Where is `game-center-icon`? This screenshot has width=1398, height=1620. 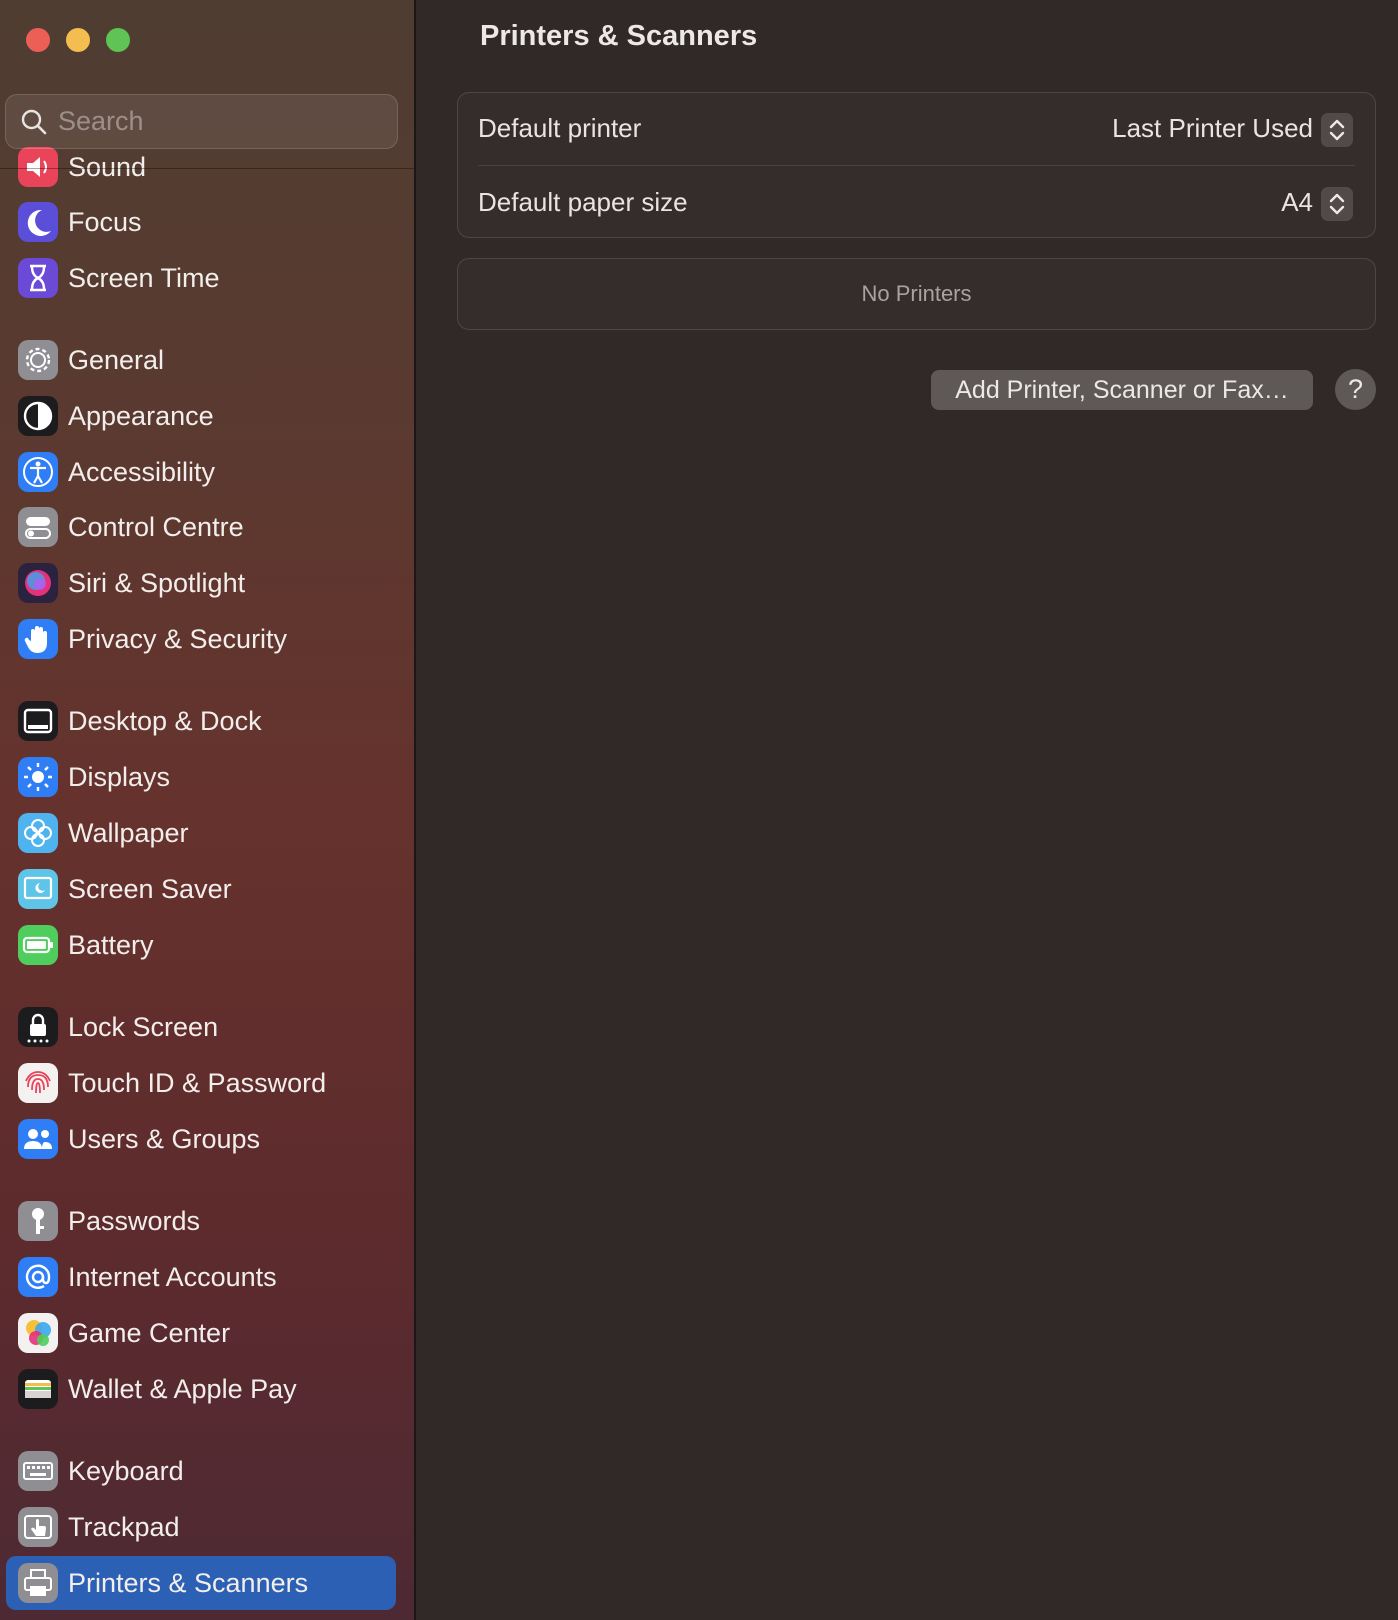
game-center-icon is located at coordinates (38, 1333).